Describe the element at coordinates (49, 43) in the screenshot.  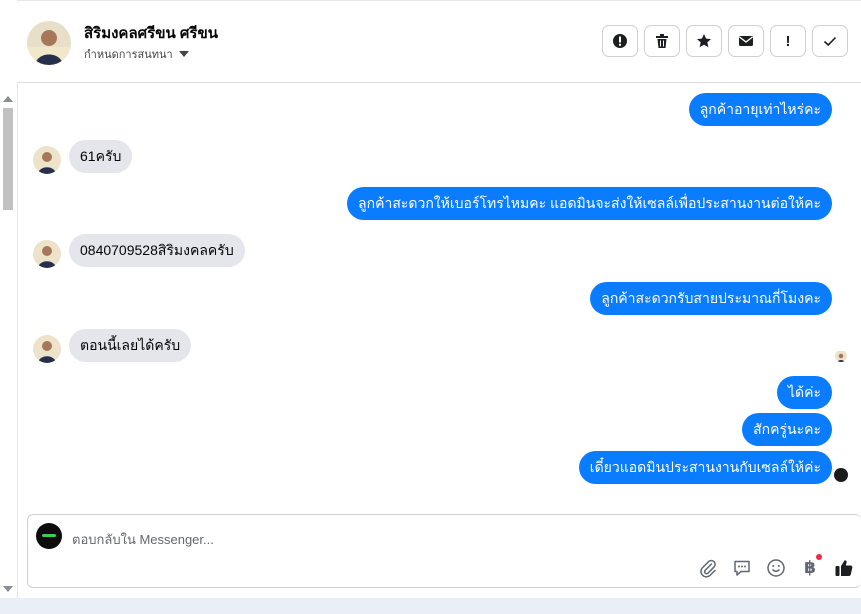
I see `contact-avatar` at that location.